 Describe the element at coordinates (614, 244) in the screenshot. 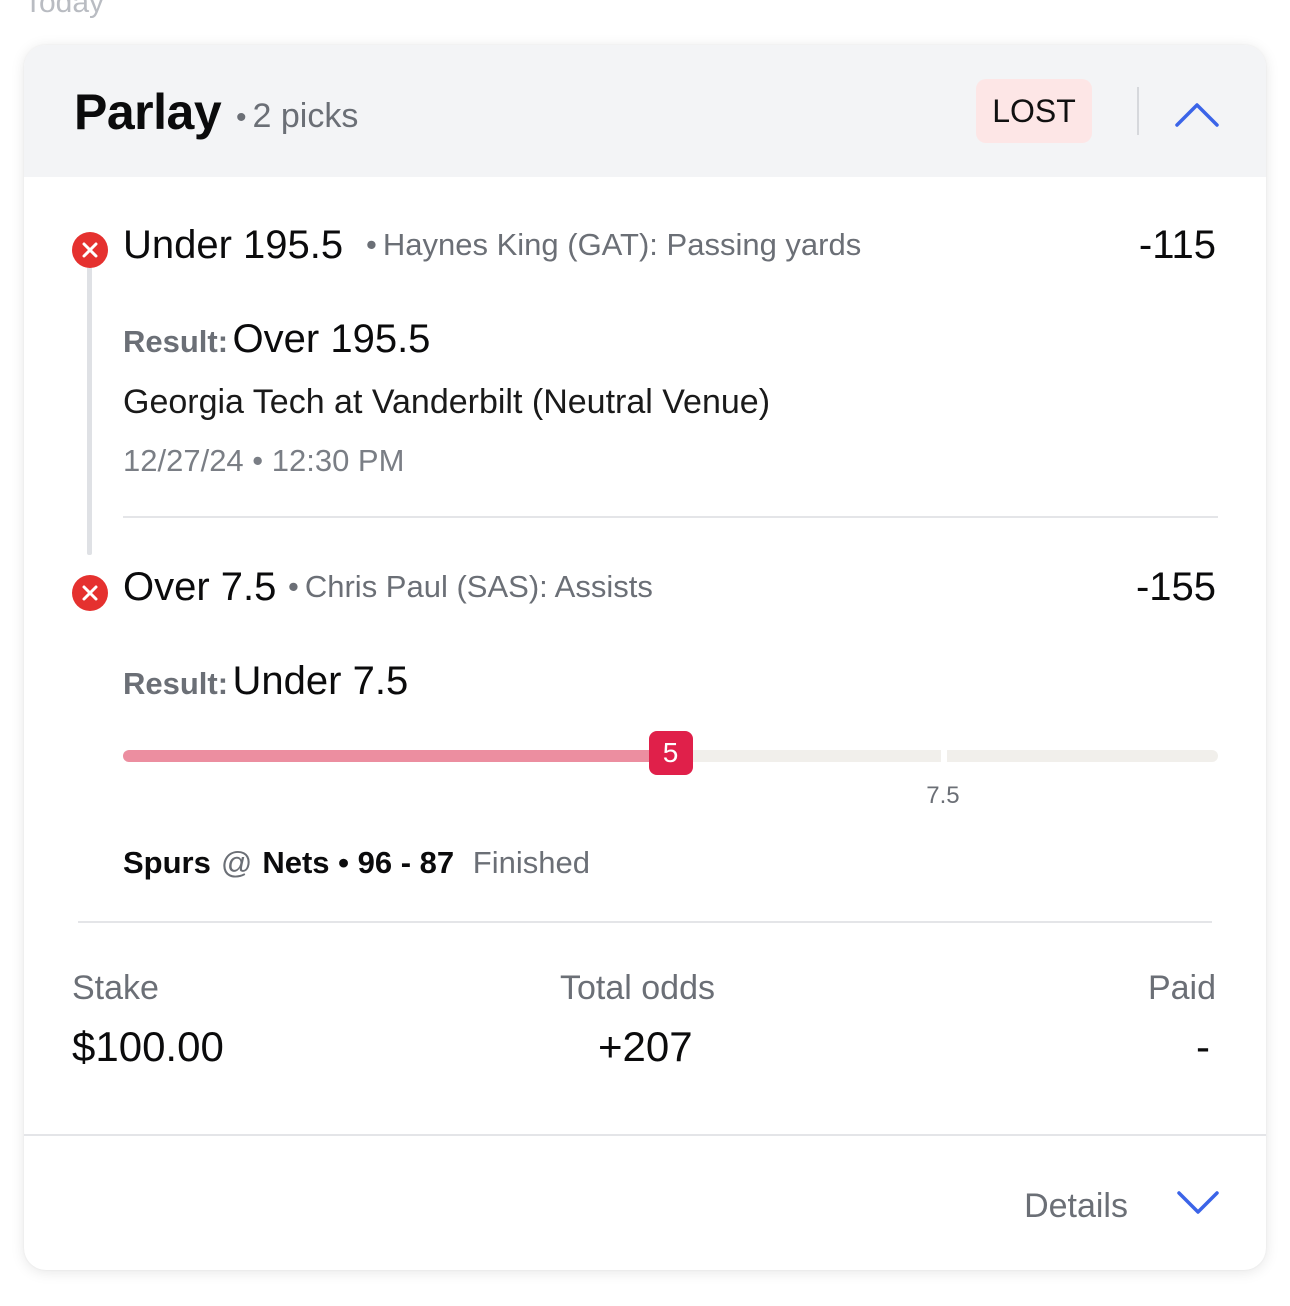

I see `pick-market: • Haynes King (GAT): Passing yards` at that location.